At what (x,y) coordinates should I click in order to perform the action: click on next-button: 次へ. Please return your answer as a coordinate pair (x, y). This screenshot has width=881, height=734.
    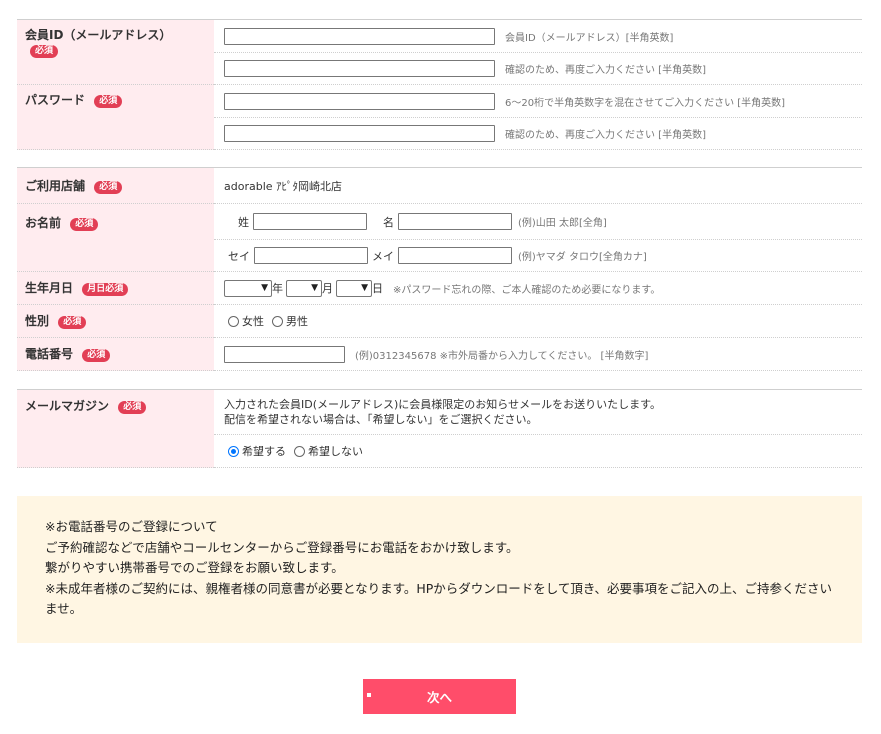
    Looking at the image, I should click on (439, 696).